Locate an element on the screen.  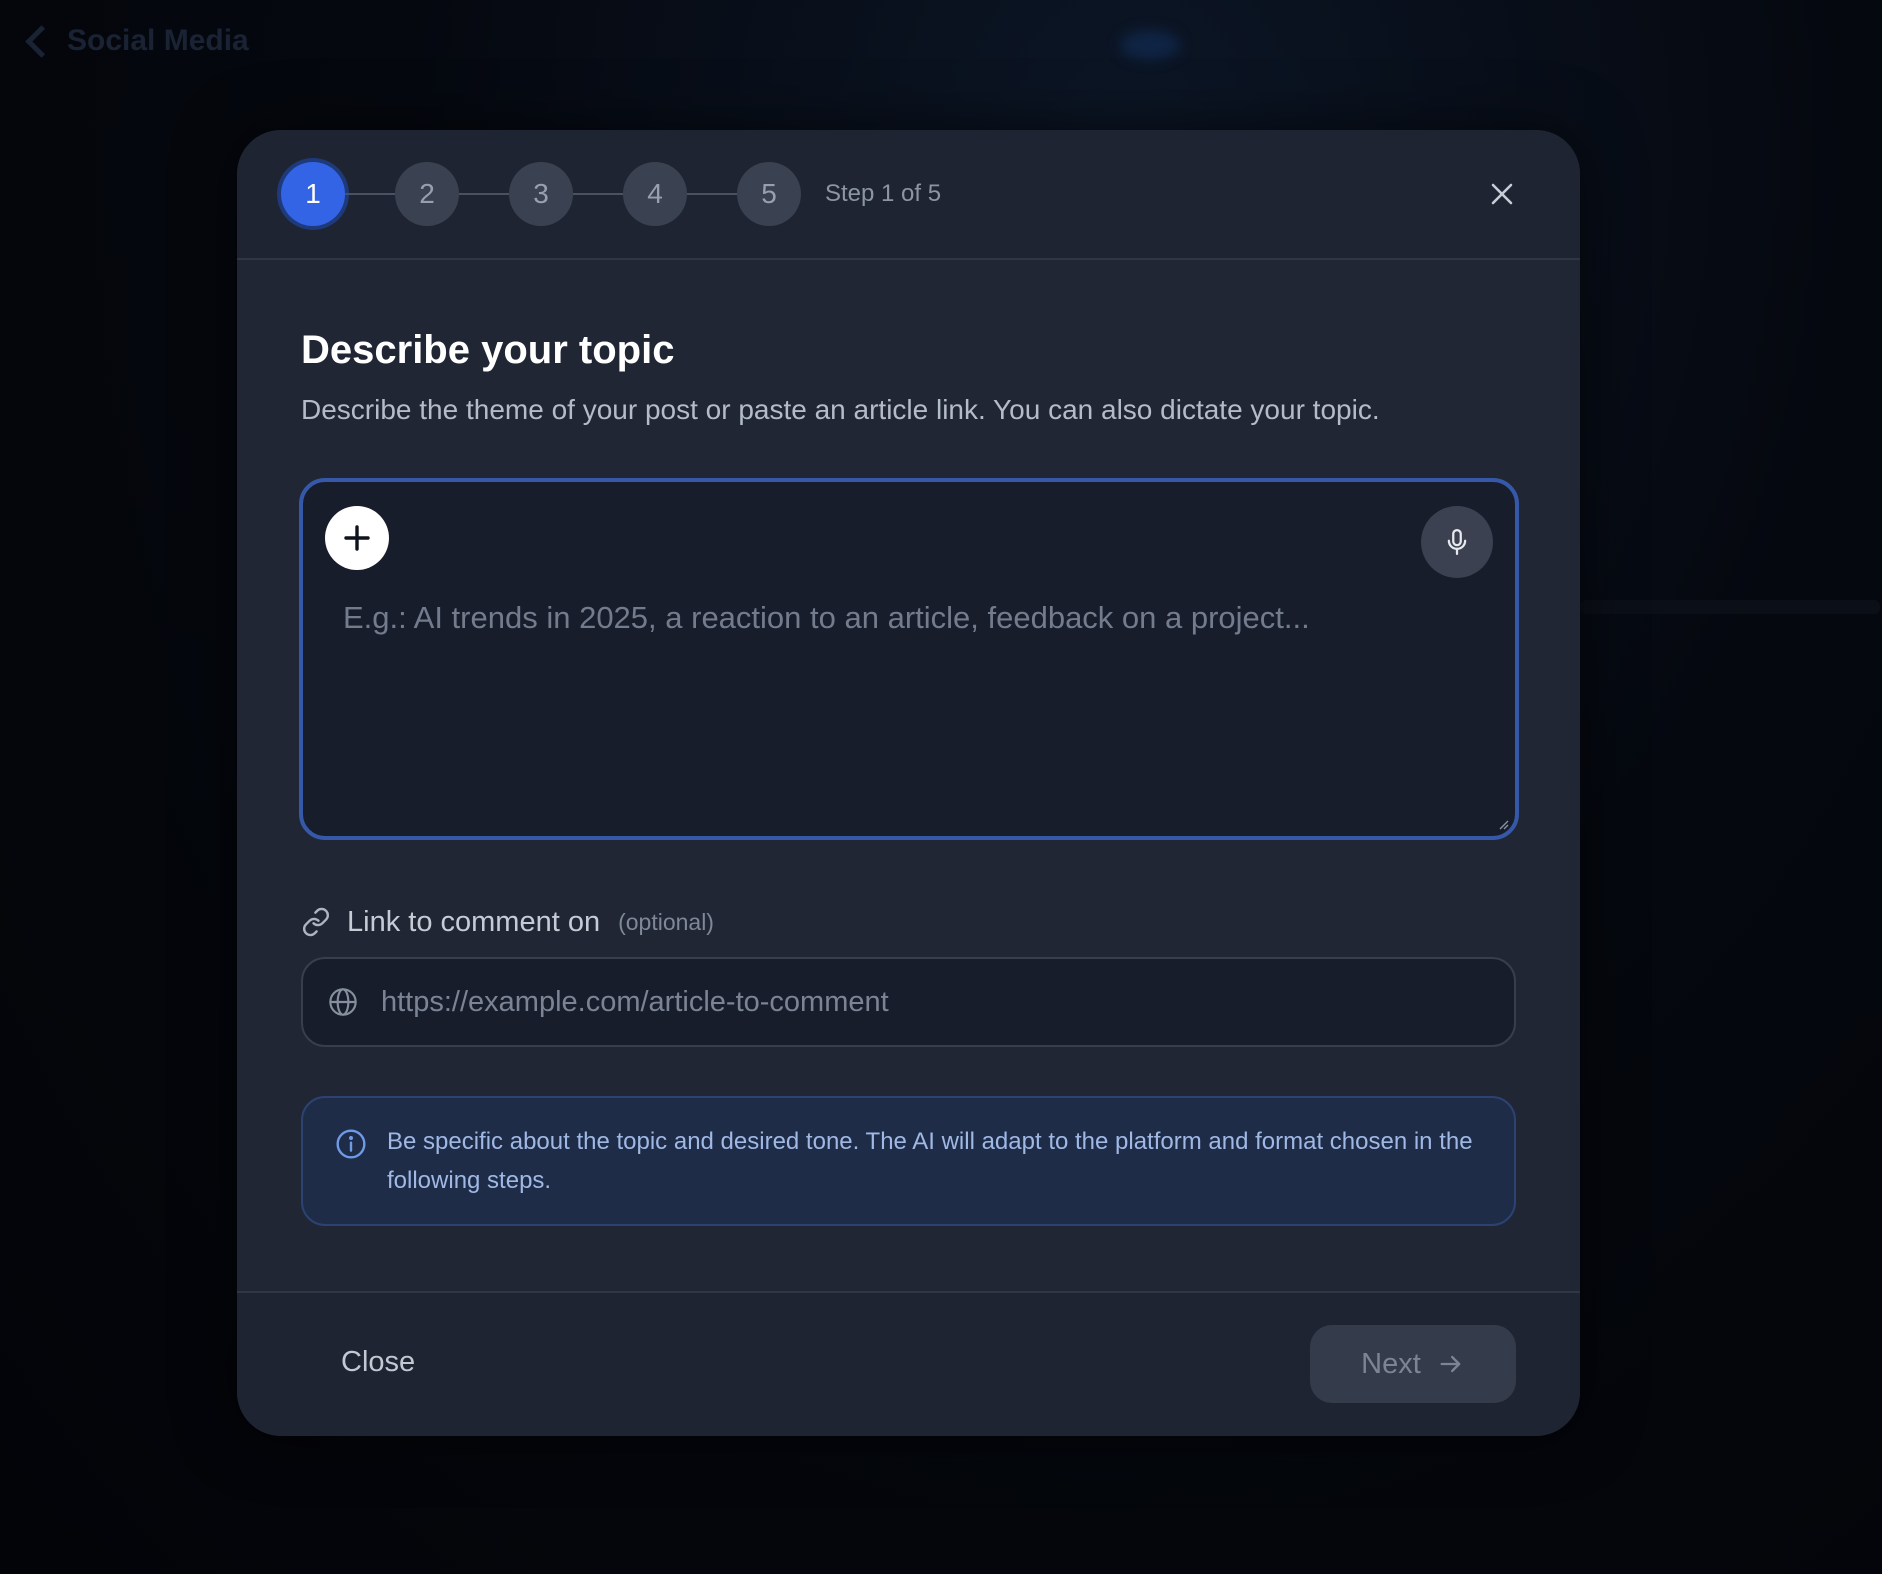
add-attachment-button is located at coordinates (357, 538).